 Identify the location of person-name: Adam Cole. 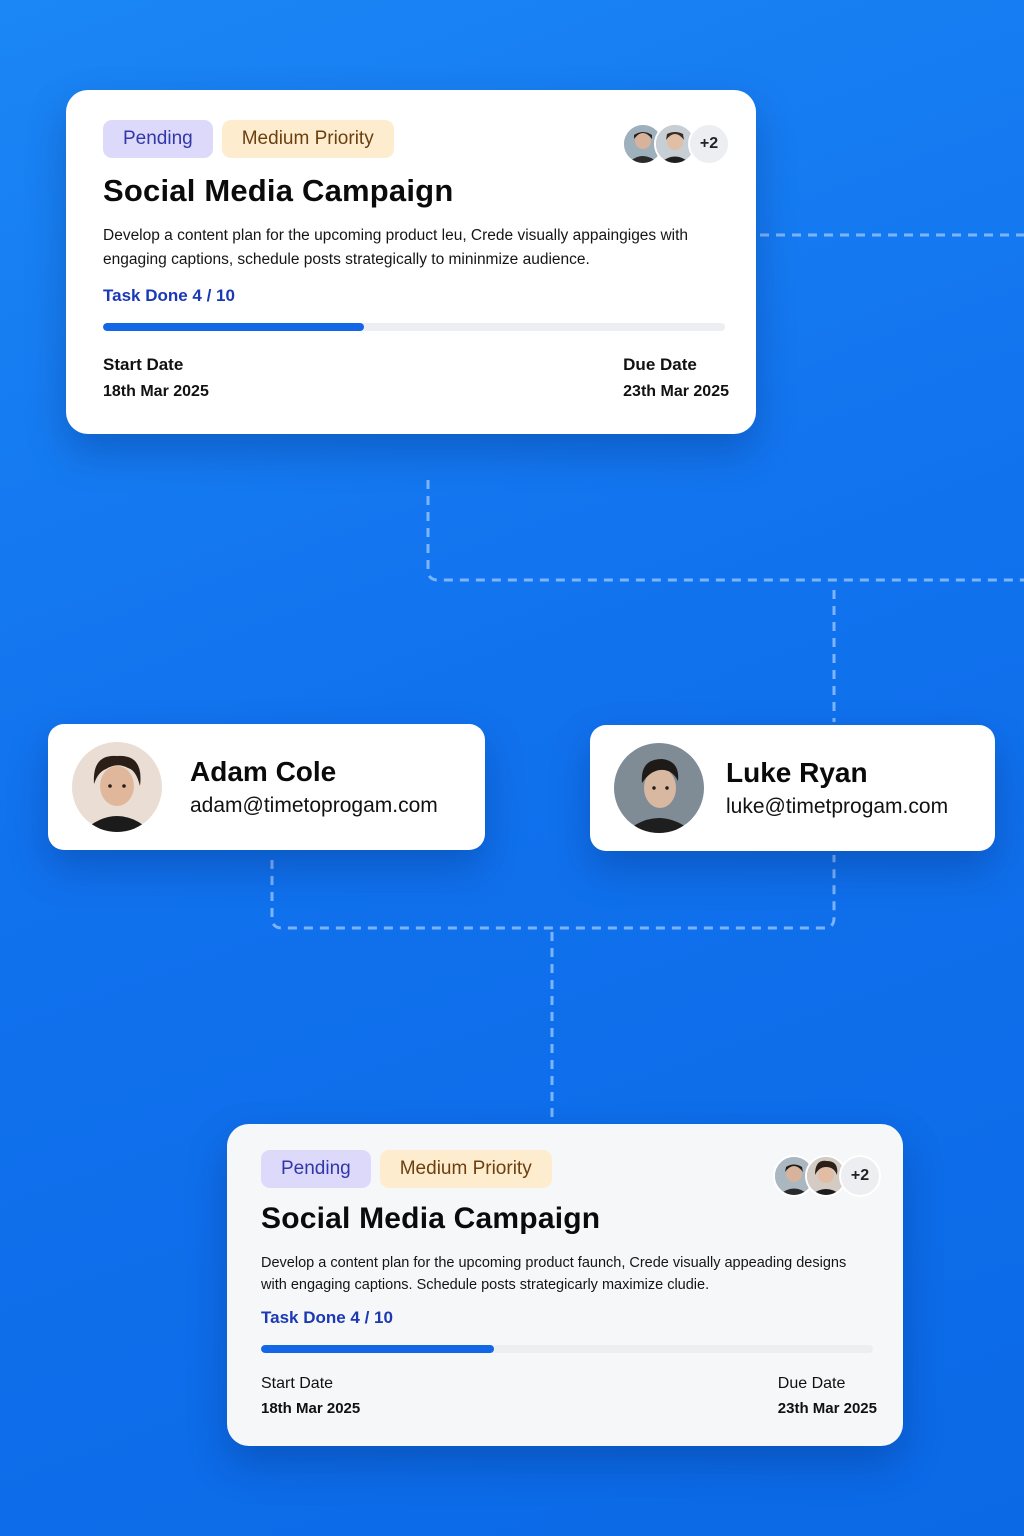
(263, 771).